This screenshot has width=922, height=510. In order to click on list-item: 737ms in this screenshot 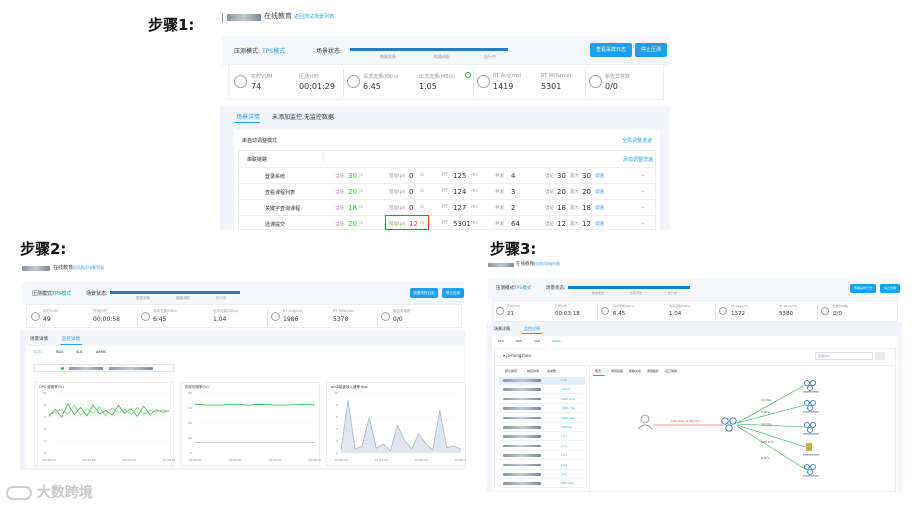, I will do `click(542, 390)`.